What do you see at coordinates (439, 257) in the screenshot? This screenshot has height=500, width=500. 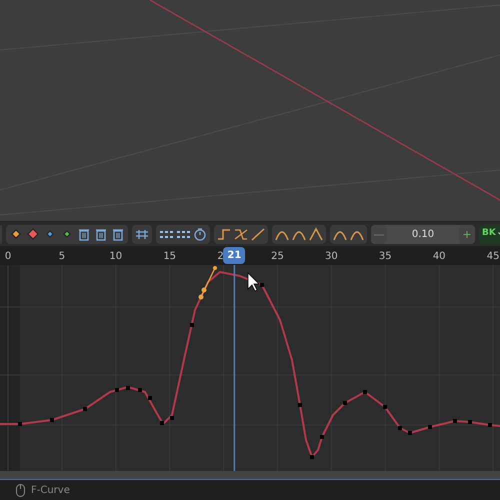 I see `frame-number: 40` at bounding box center [439, 257].